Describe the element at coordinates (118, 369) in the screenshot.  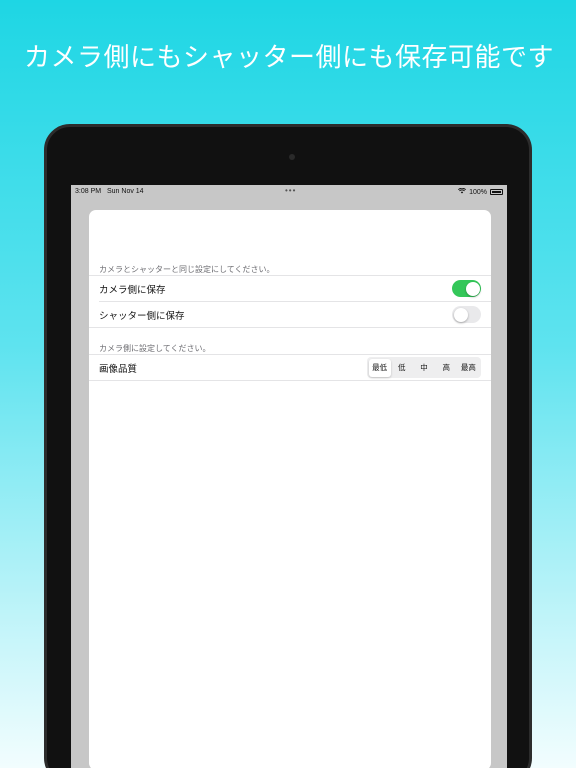
I see `image-quality-label: 画像品質` at that location.